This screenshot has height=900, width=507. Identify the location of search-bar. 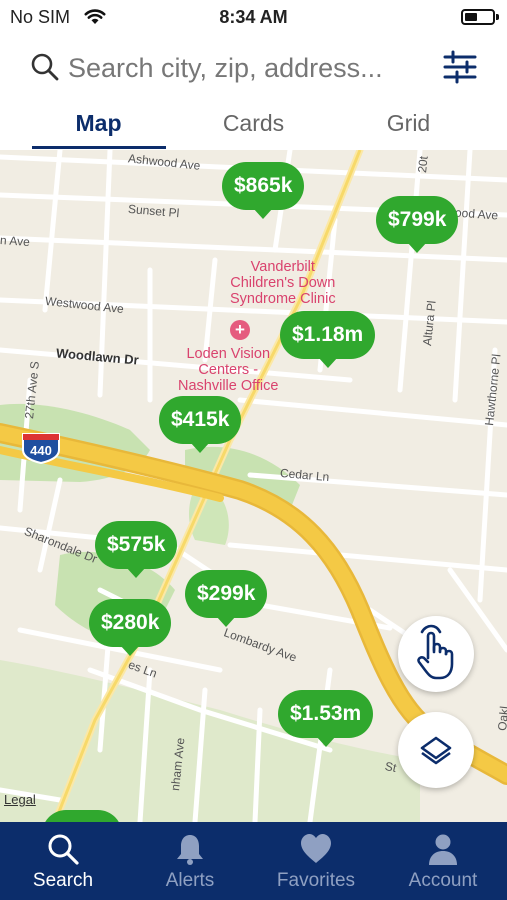
(253, 68).